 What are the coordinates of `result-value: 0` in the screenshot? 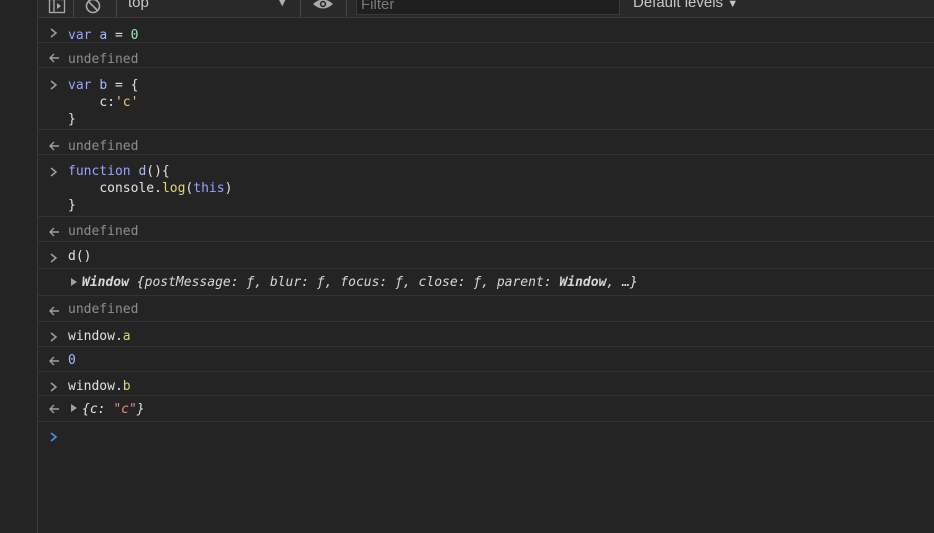 It's located at (72, 360).